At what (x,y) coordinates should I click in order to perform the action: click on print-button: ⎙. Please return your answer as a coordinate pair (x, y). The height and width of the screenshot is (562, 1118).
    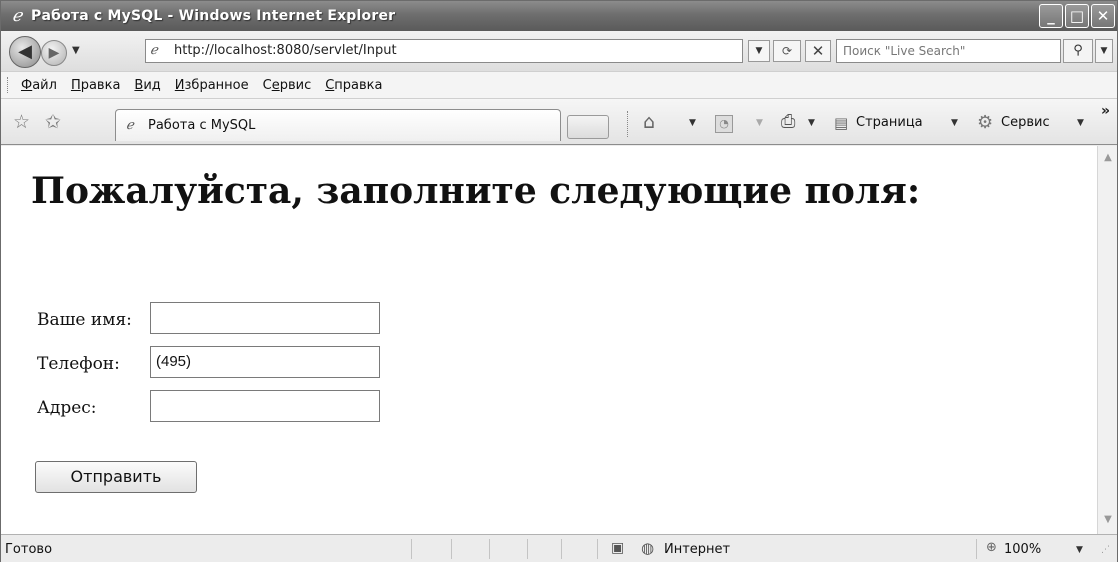
    Looking at the image, I should click on (788, 121).